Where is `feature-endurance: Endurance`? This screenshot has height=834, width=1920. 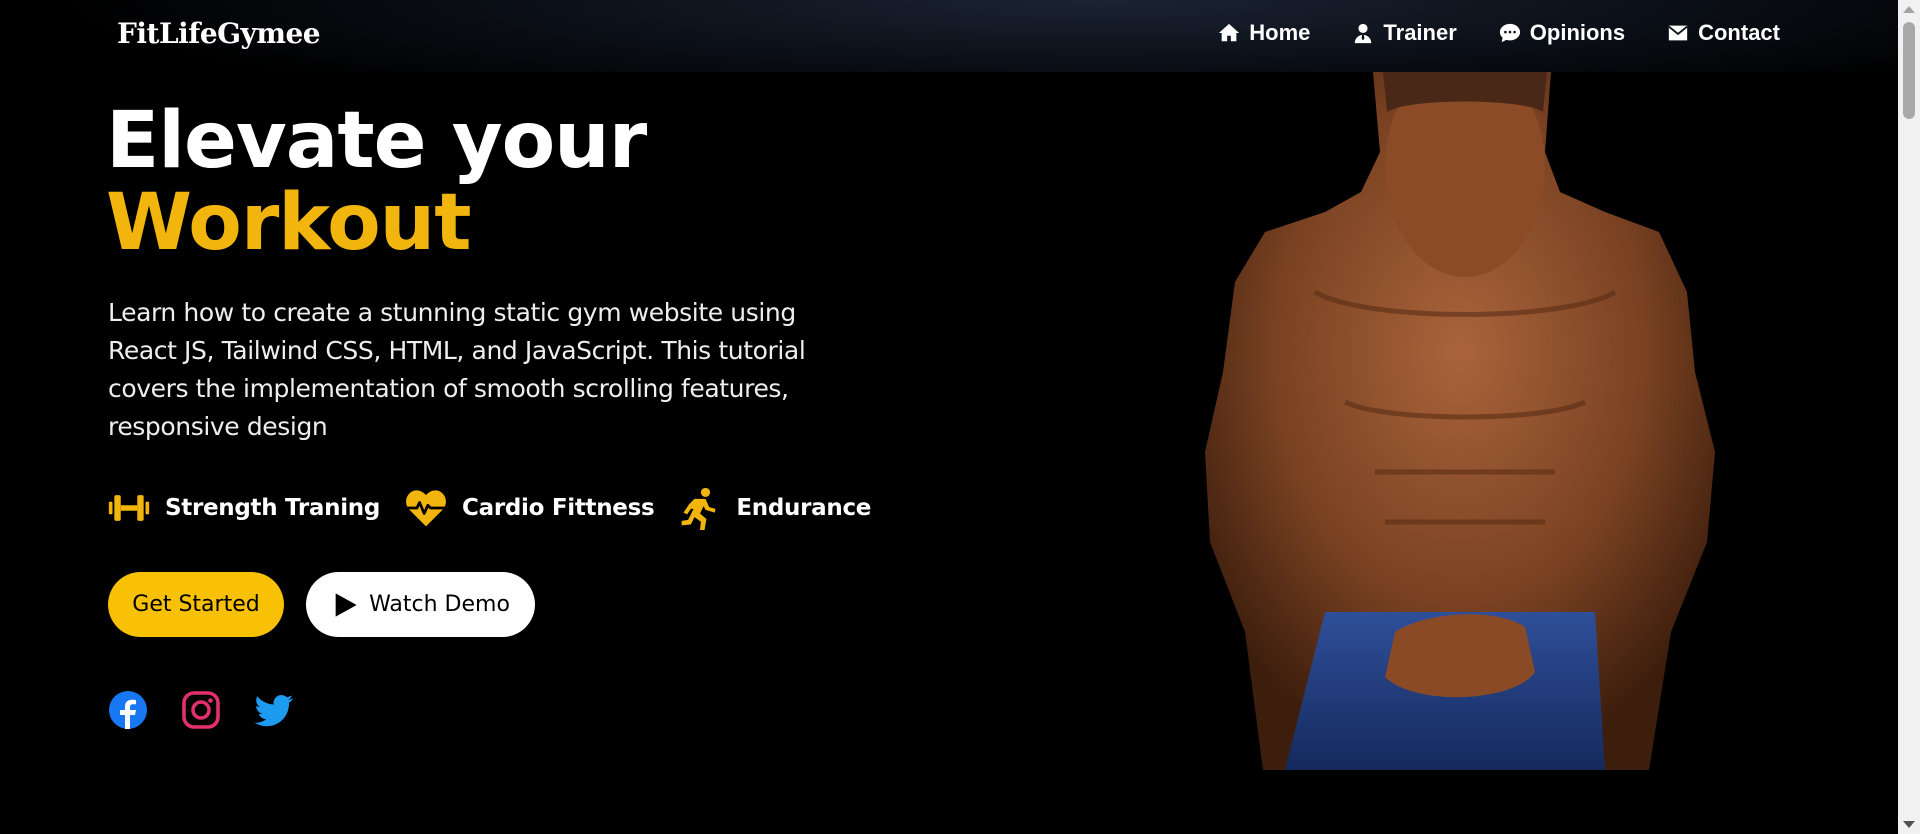 feature-endurance: Endurance is located at coordinates (774, 508).